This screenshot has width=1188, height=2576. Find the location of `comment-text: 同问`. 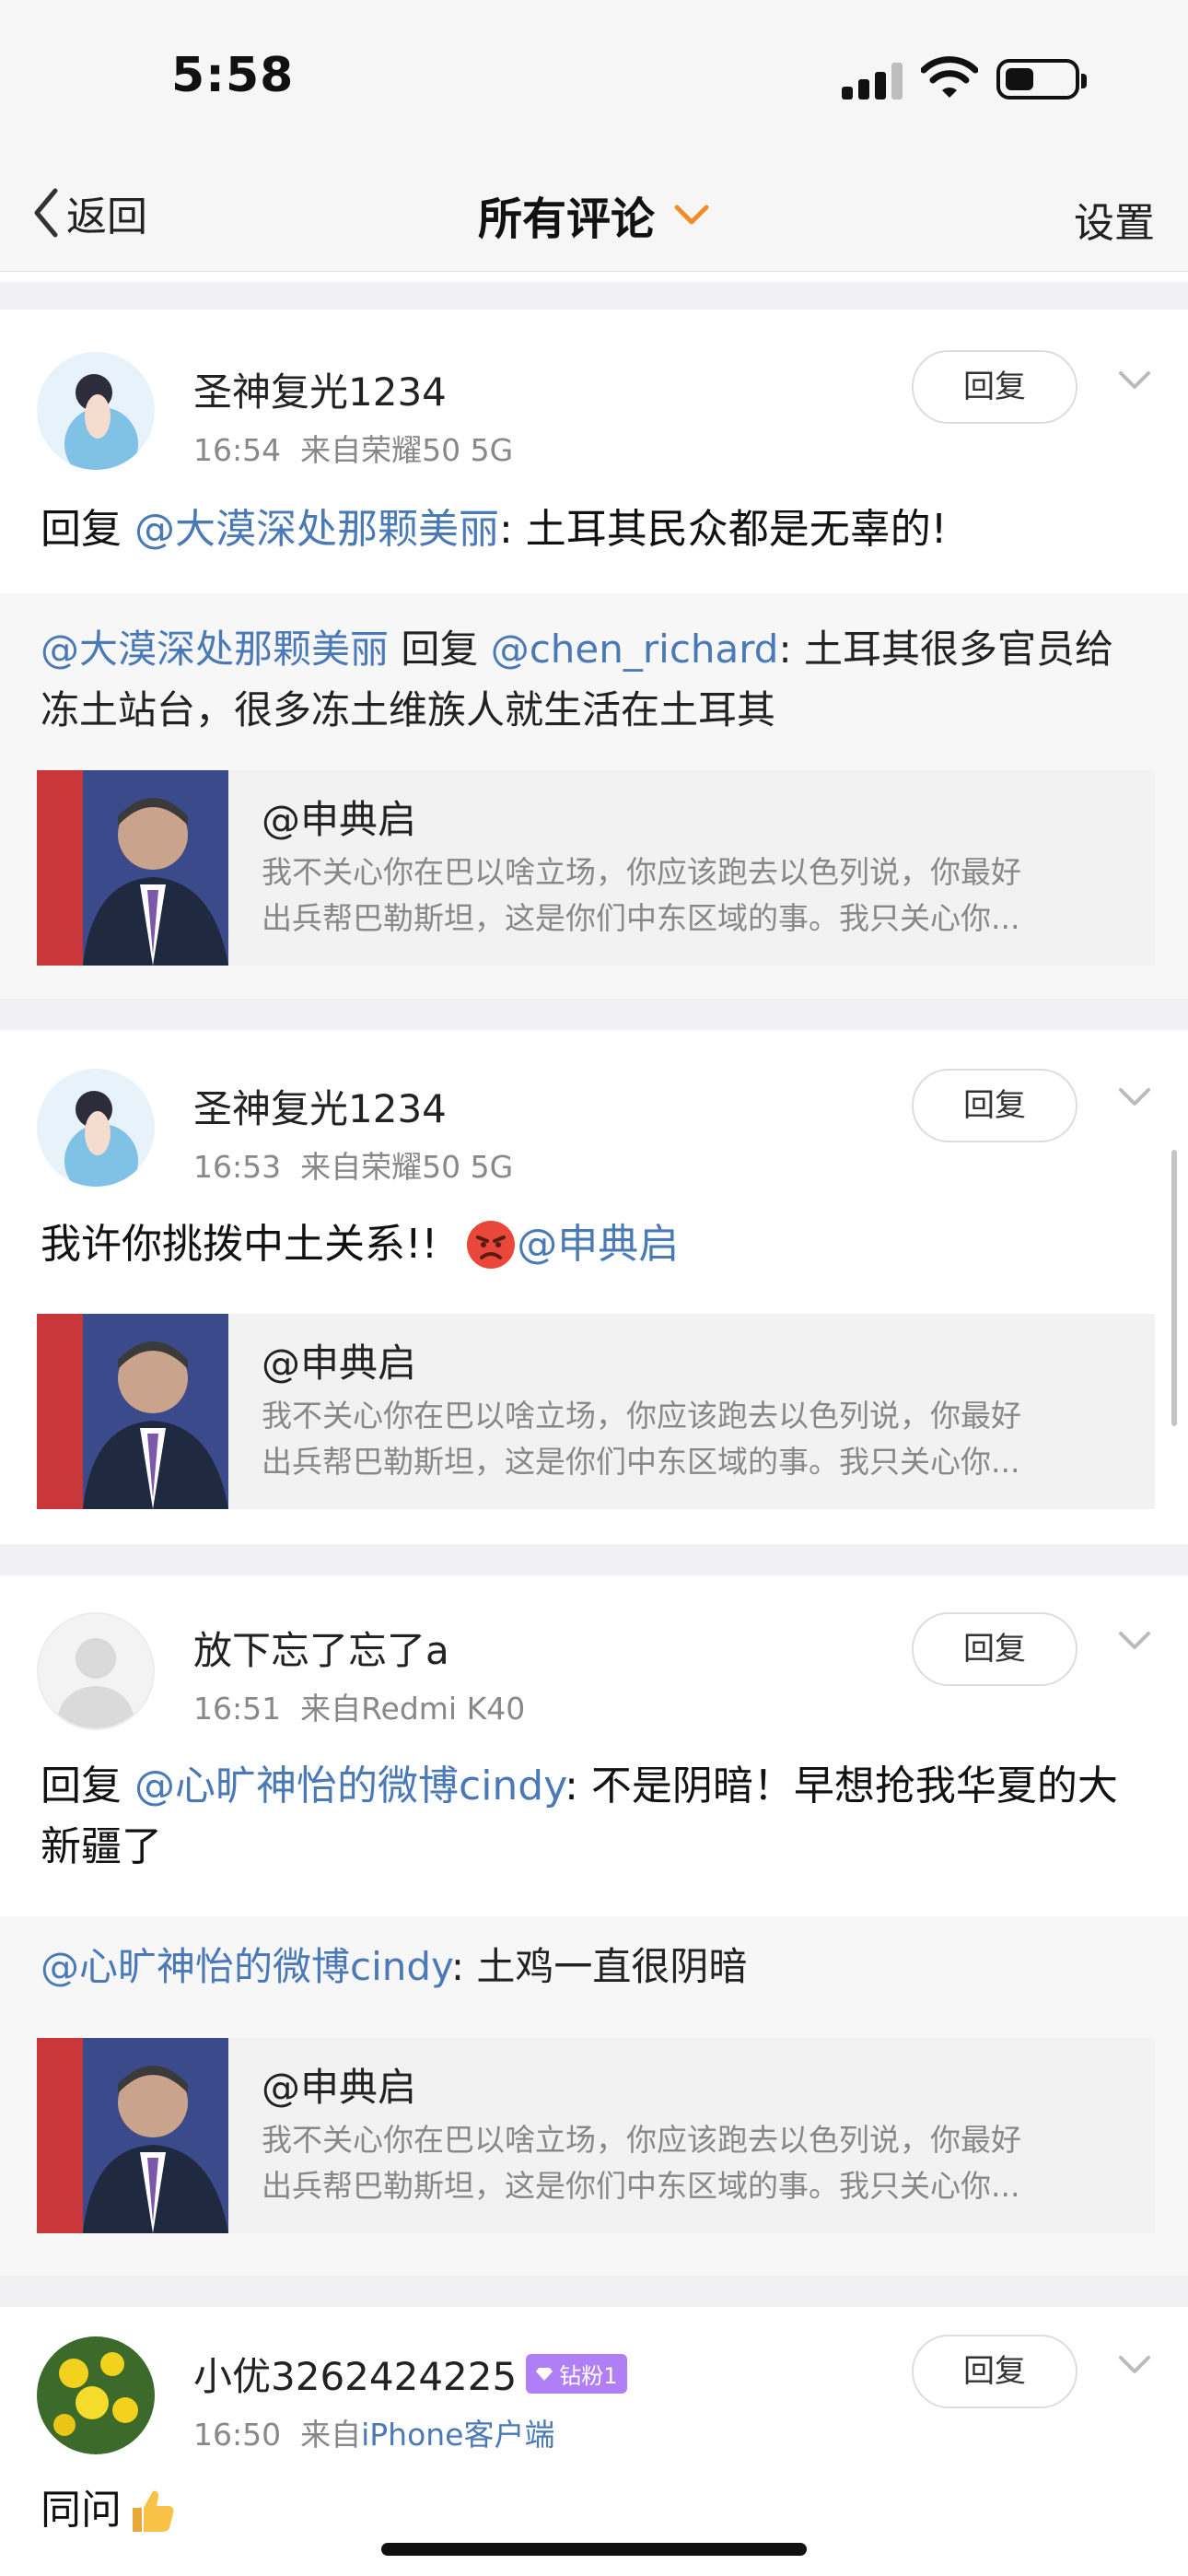

comment-text: 同问 is located at coordinates (81, 2510).